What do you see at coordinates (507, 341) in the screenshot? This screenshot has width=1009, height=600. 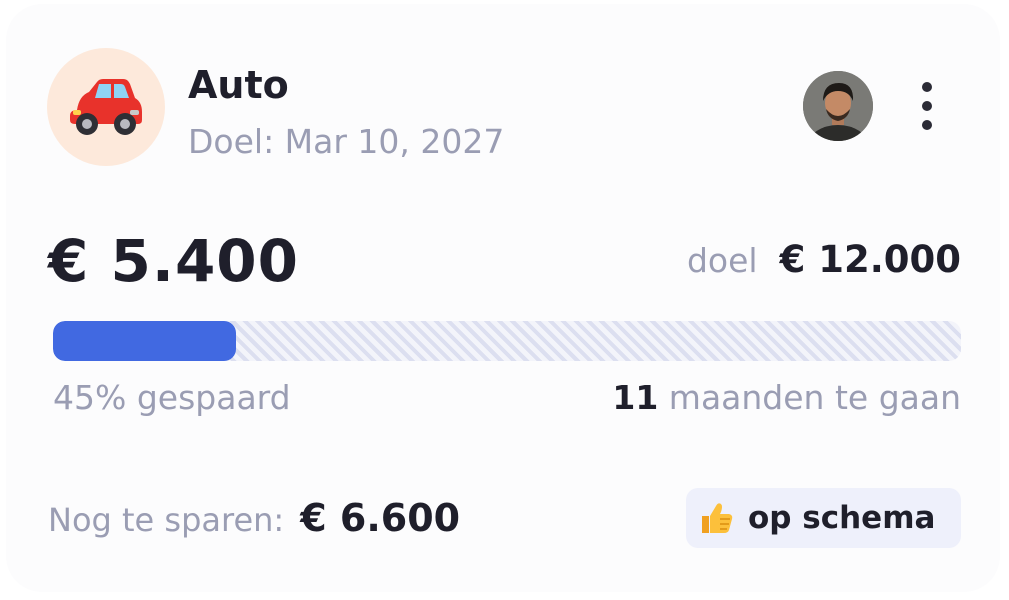 I see `progress-bar` at bounding box center [507, 341].